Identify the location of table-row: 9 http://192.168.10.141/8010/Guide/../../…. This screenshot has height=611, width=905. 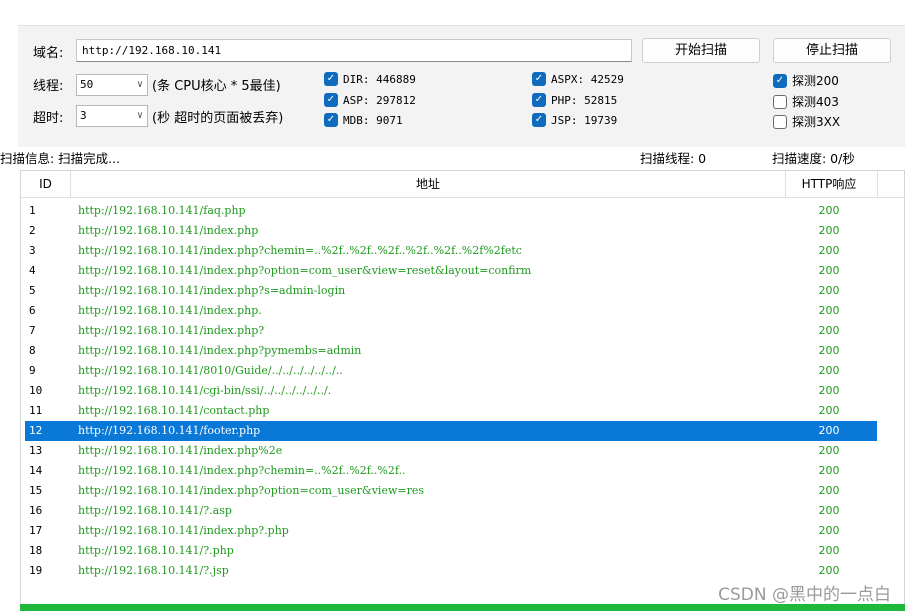
(451, 371).